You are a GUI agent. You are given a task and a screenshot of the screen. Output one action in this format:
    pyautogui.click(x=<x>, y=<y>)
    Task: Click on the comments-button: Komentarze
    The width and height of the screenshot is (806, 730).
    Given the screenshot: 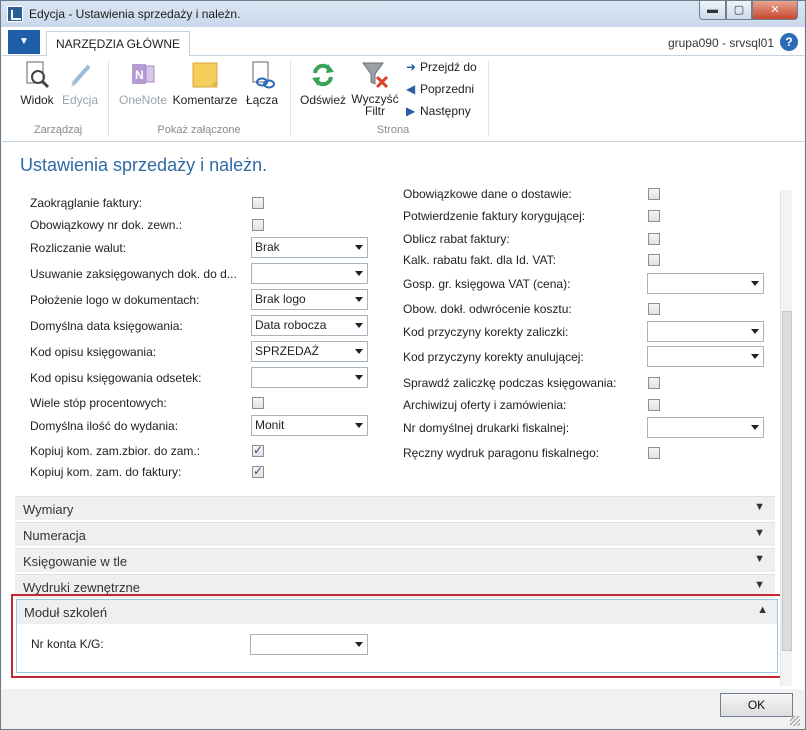 What is the action you would take?
    pyautogui.click(x=205, y=83)
    